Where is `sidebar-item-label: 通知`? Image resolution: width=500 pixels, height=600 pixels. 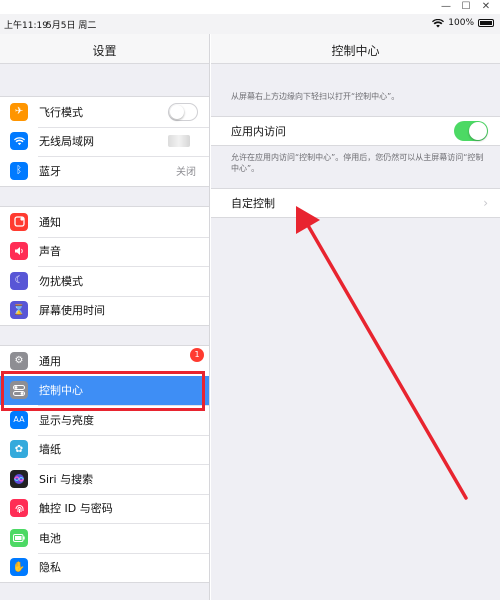
sidebar-item-label: 通知 is located at coordinates (50, 222).